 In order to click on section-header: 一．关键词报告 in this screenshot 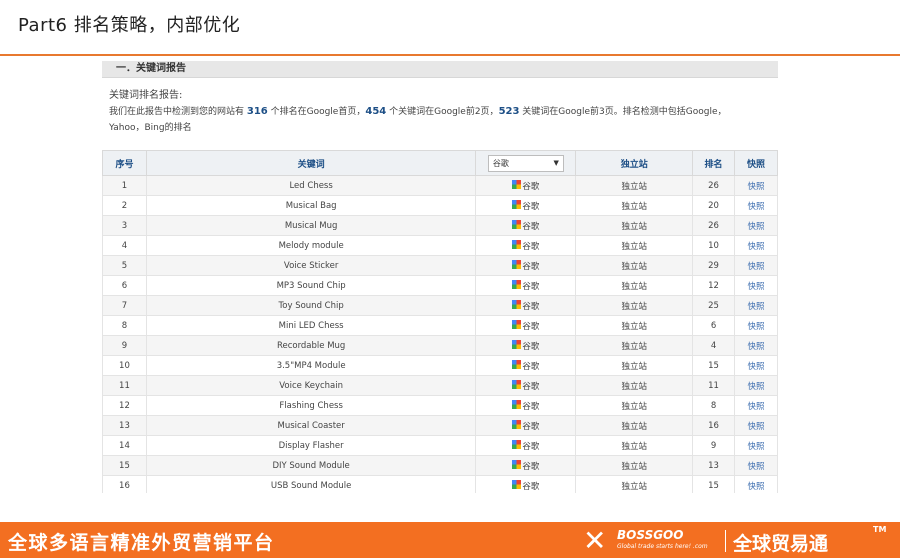, I will do `click(440, 69)`.